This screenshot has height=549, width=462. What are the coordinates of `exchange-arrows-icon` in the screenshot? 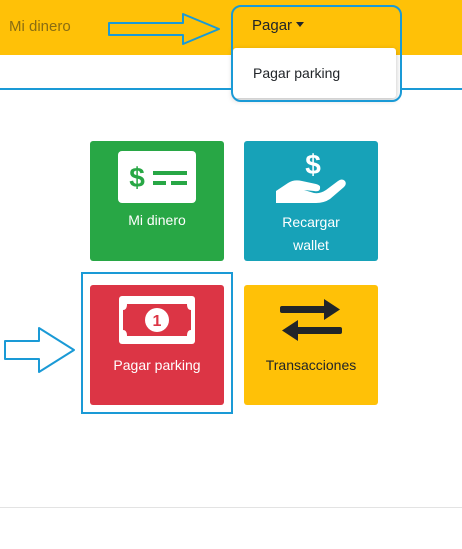 It's located at (311, 320).